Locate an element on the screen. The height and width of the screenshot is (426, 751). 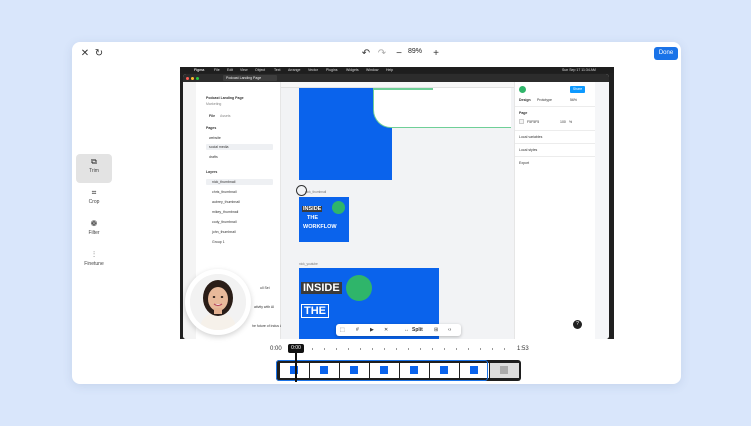
layer-text: he future of indus AI is located at coordinates (268, 326).